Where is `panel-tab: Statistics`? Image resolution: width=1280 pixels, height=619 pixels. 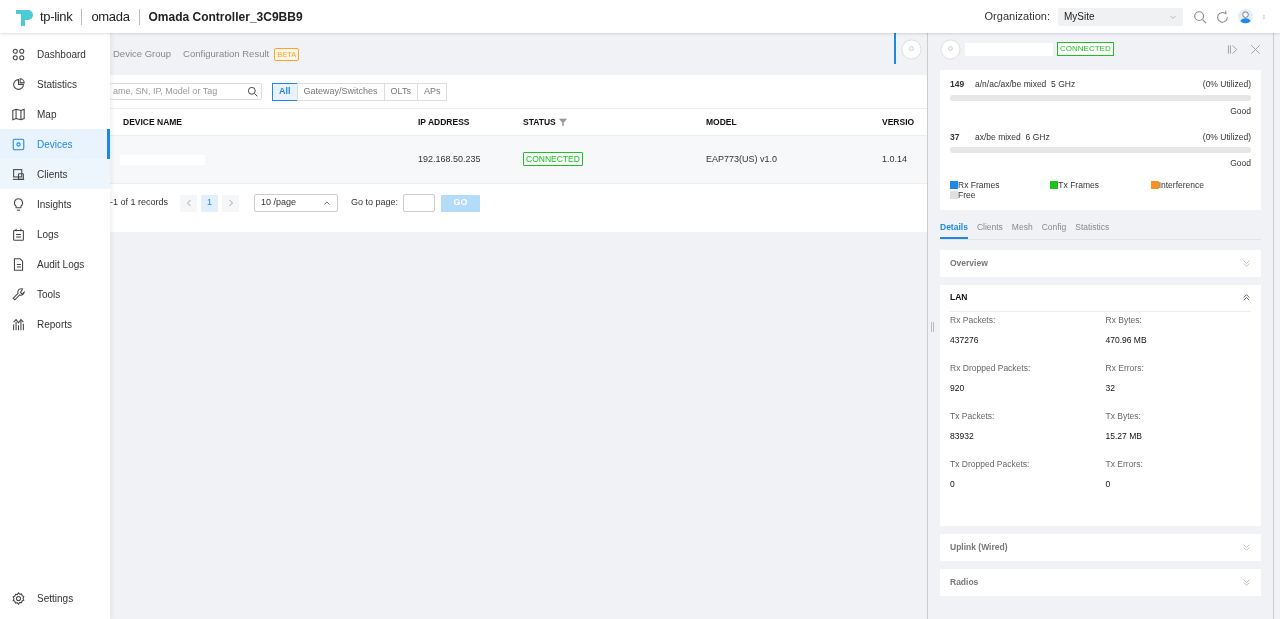 panel-tab: Statistics is located at coordinates (1092, 230).